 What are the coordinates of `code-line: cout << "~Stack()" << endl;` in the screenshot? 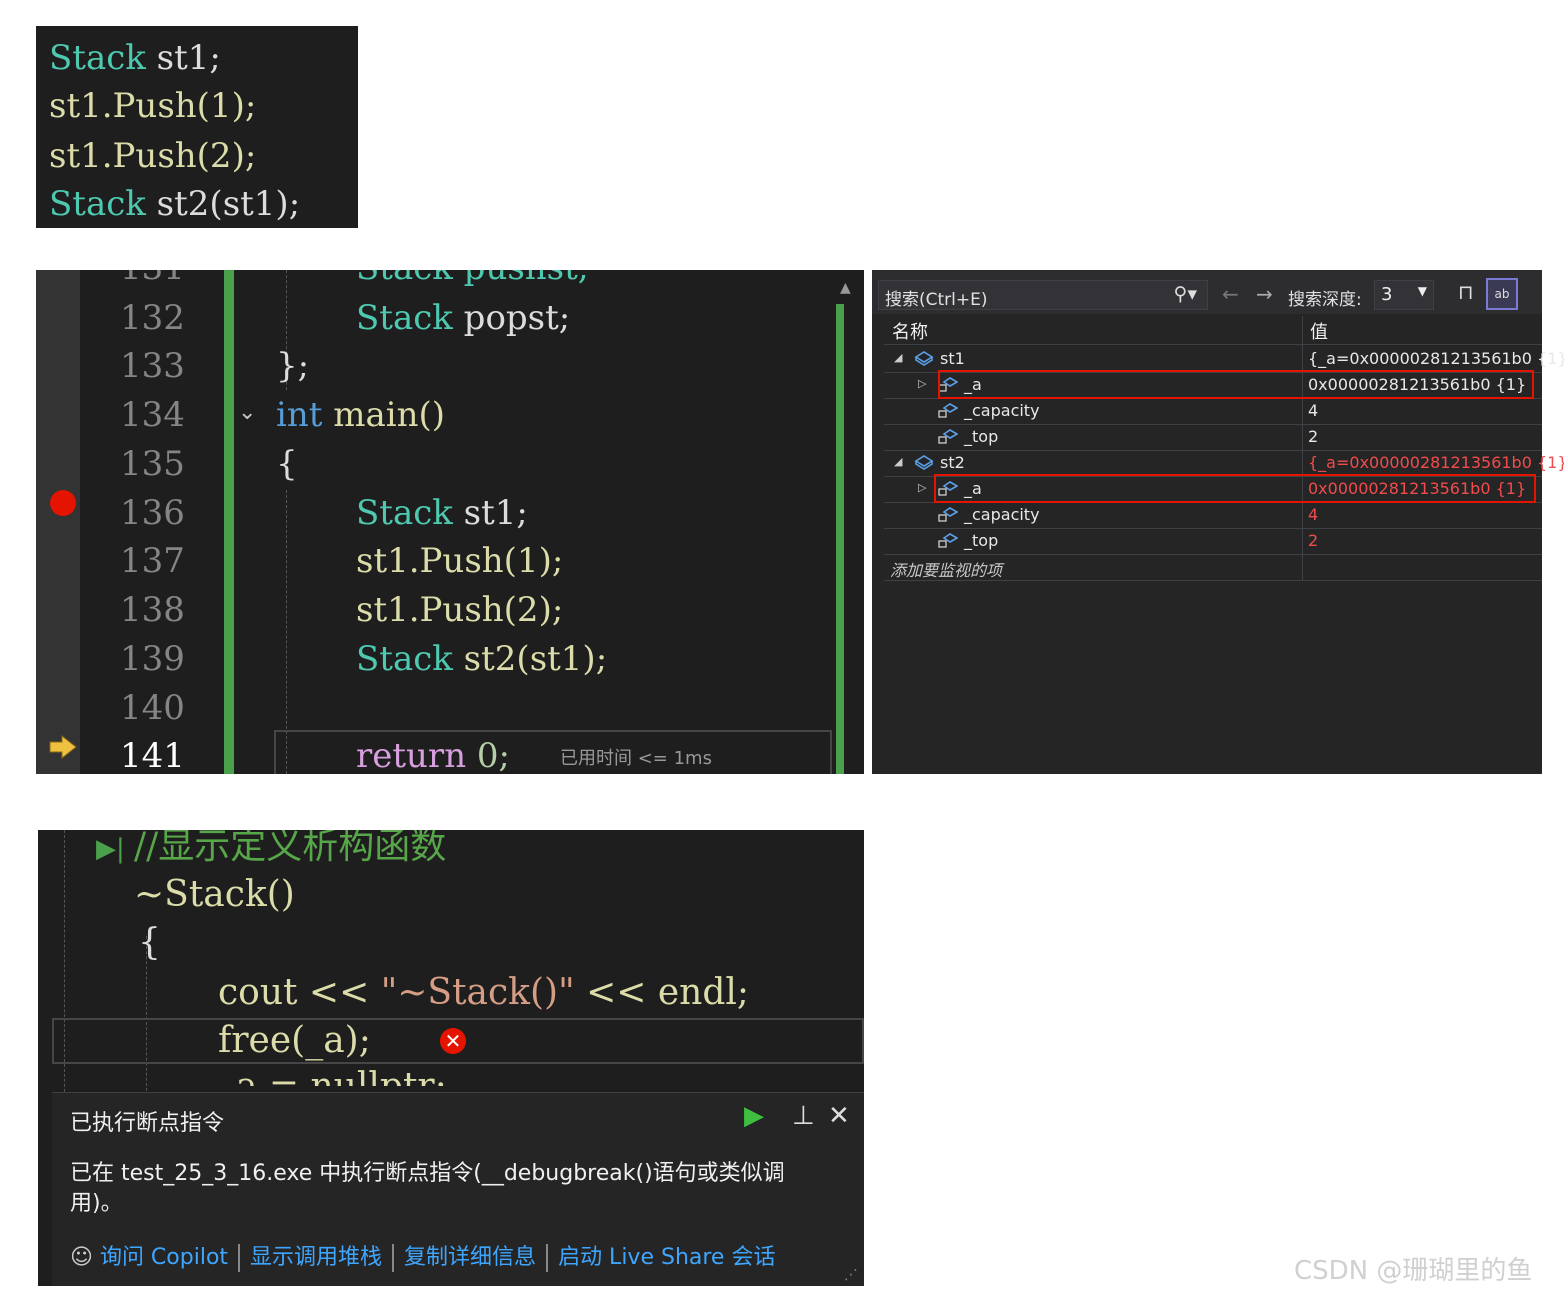 It's located at (484, 992).